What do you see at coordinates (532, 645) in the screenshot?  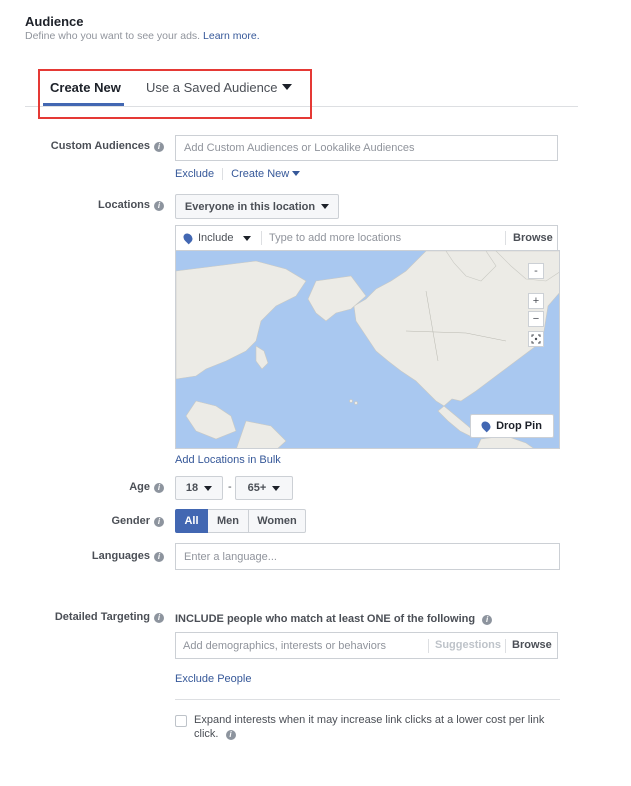 I see `detailed-browse-button: Browse` at bounding box center [532, 645].